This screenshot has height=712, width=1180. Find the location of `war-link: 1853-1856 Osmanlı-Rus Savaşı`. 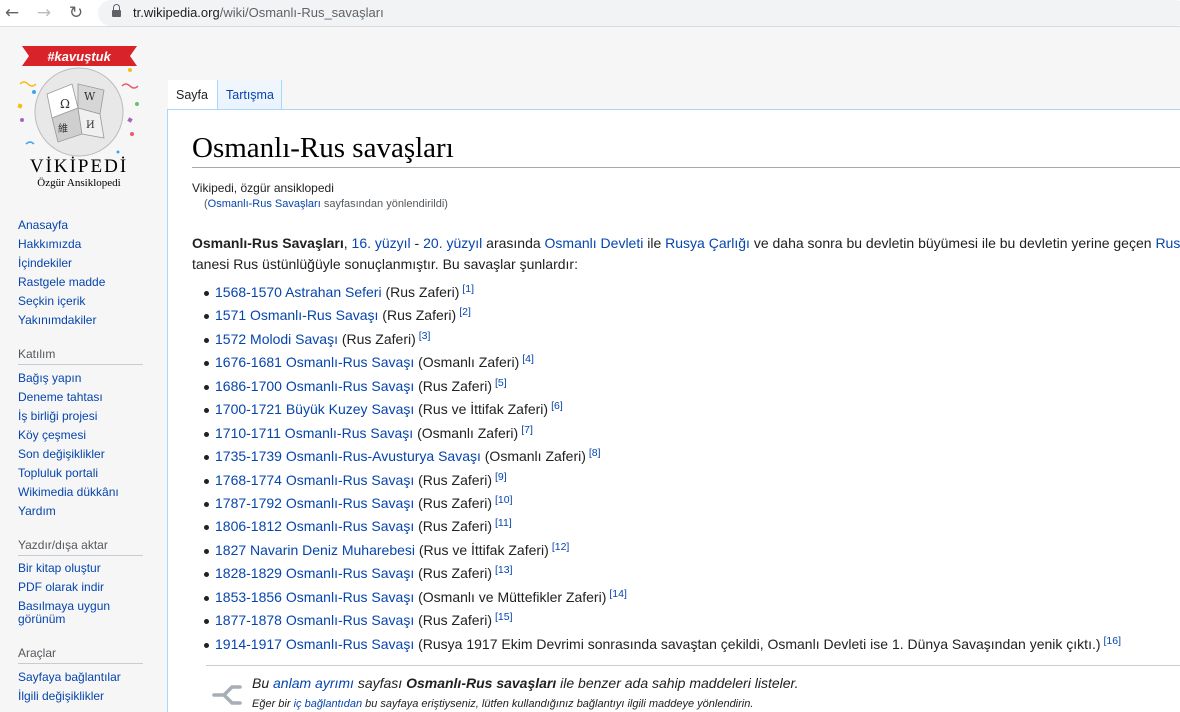

war-link: 1853-1856 Osmanlı-Rus Savaşı is located at coordinates (314, 597).